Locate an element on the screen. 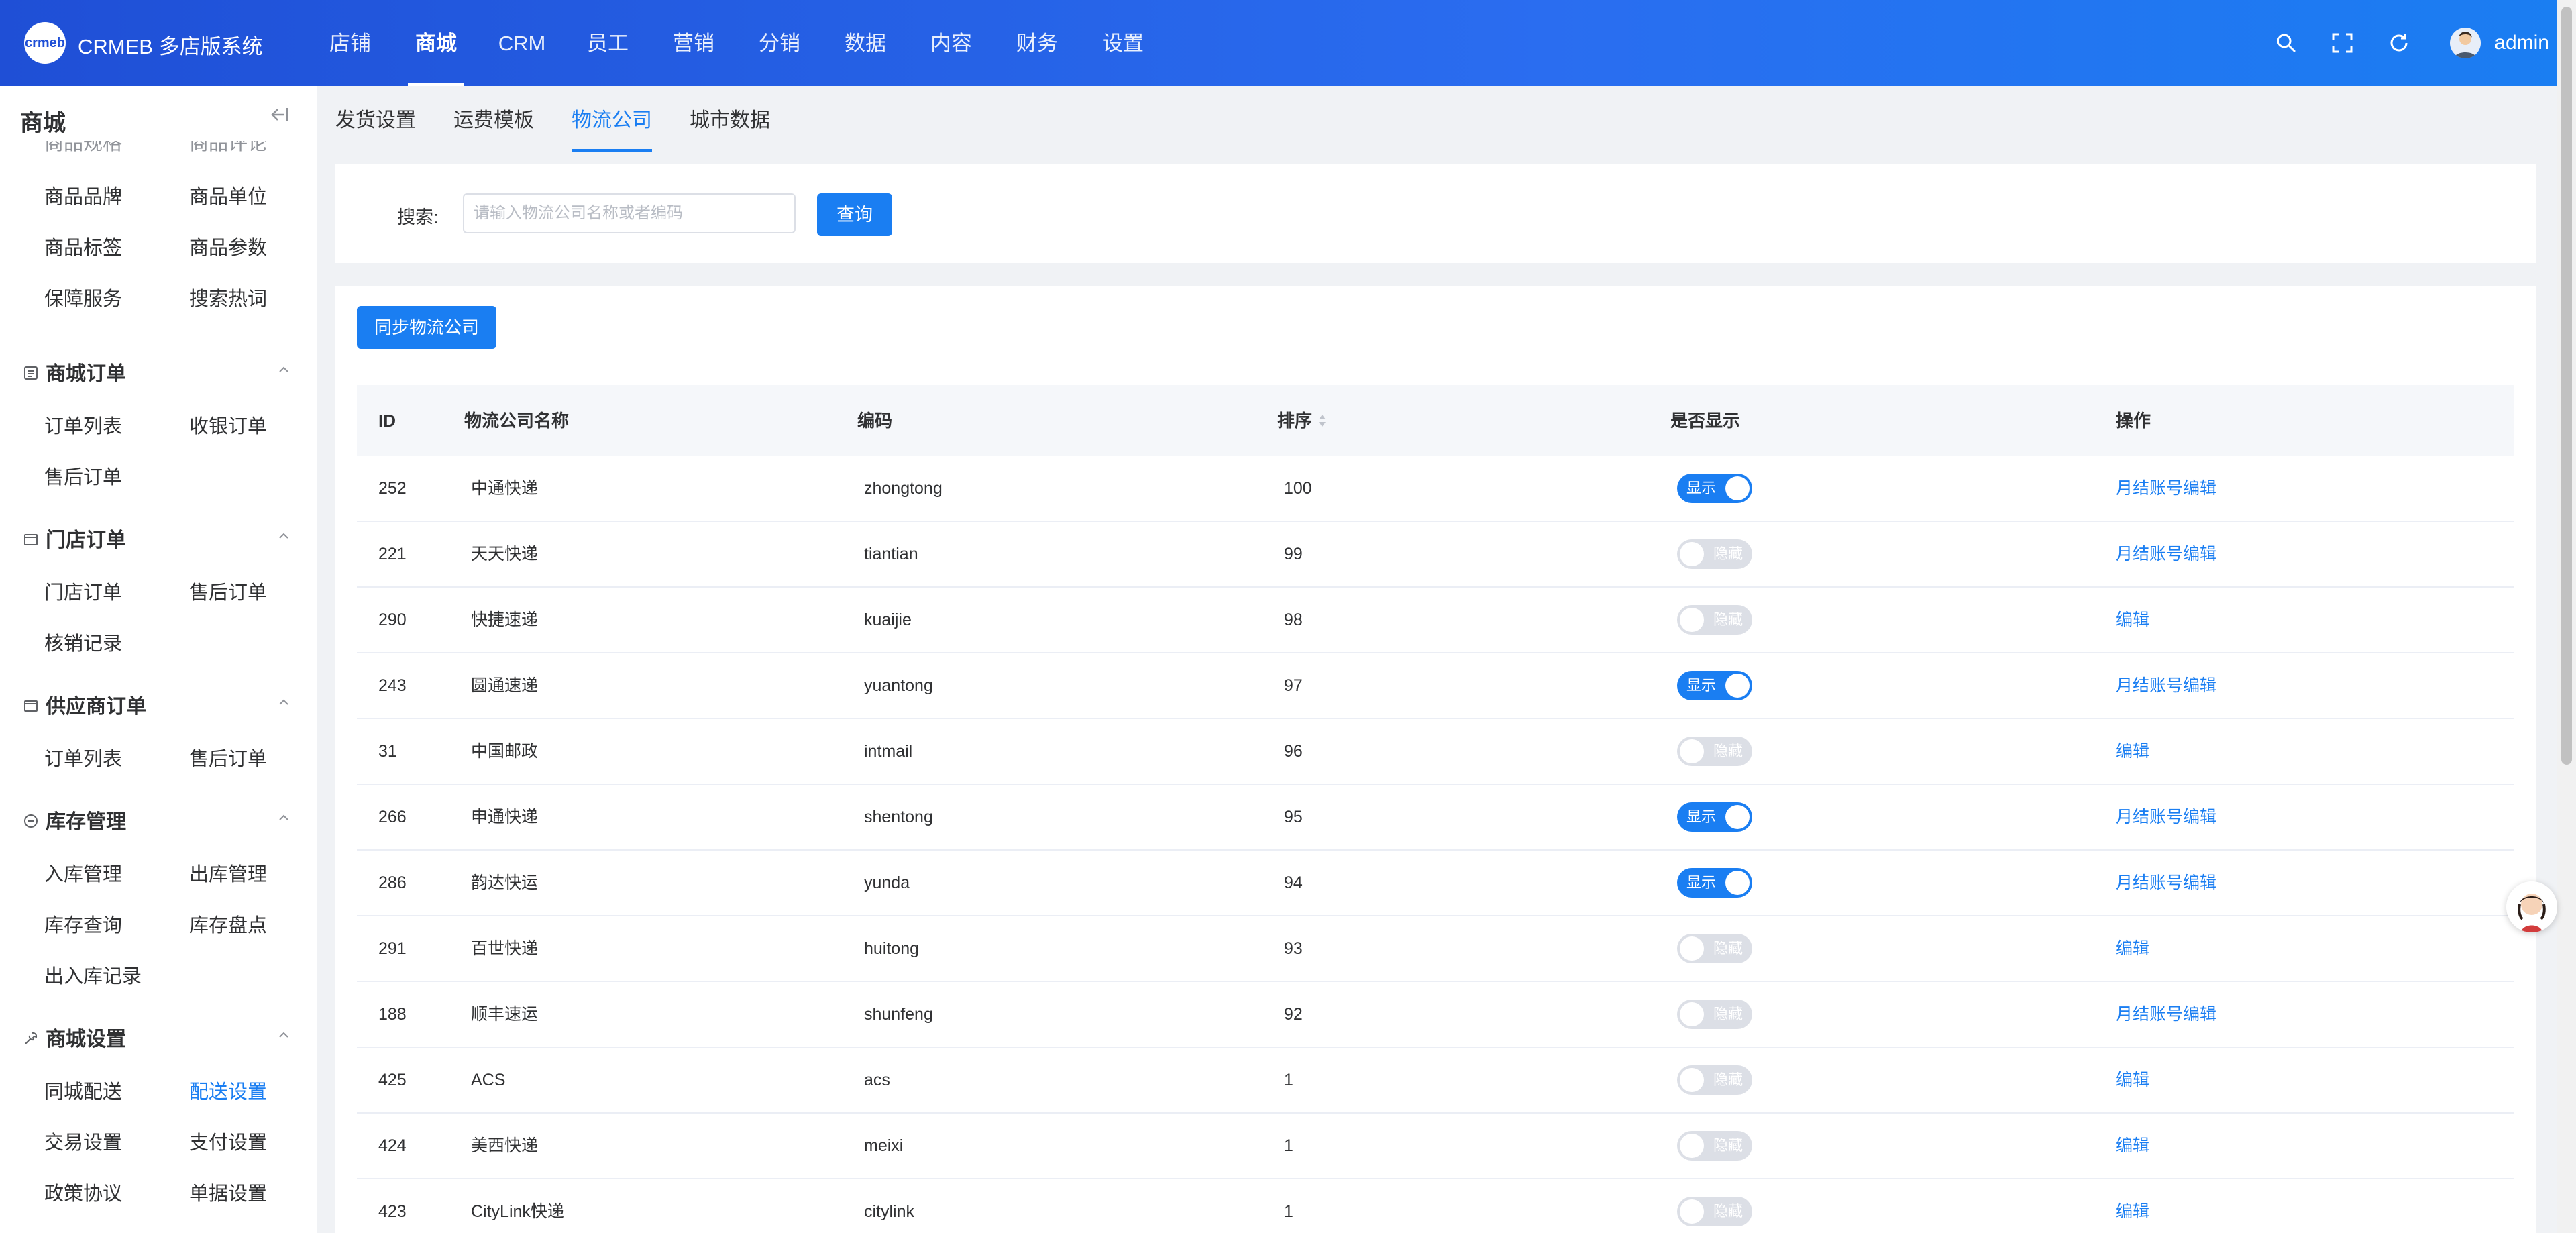 This screenshot has width=2576, height=1233. refresh-icon is located at coordinates (2398, 43).